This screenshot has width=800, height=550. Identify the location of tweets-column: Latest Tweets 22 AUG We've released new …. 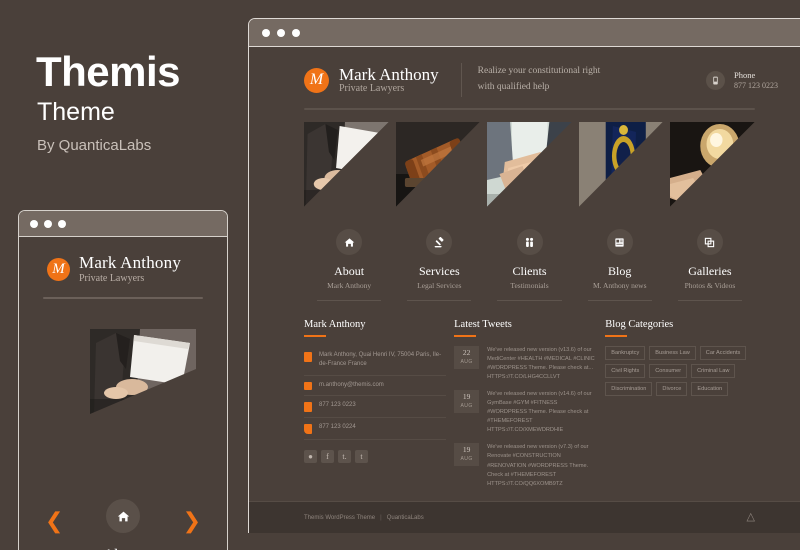
(525, 408).